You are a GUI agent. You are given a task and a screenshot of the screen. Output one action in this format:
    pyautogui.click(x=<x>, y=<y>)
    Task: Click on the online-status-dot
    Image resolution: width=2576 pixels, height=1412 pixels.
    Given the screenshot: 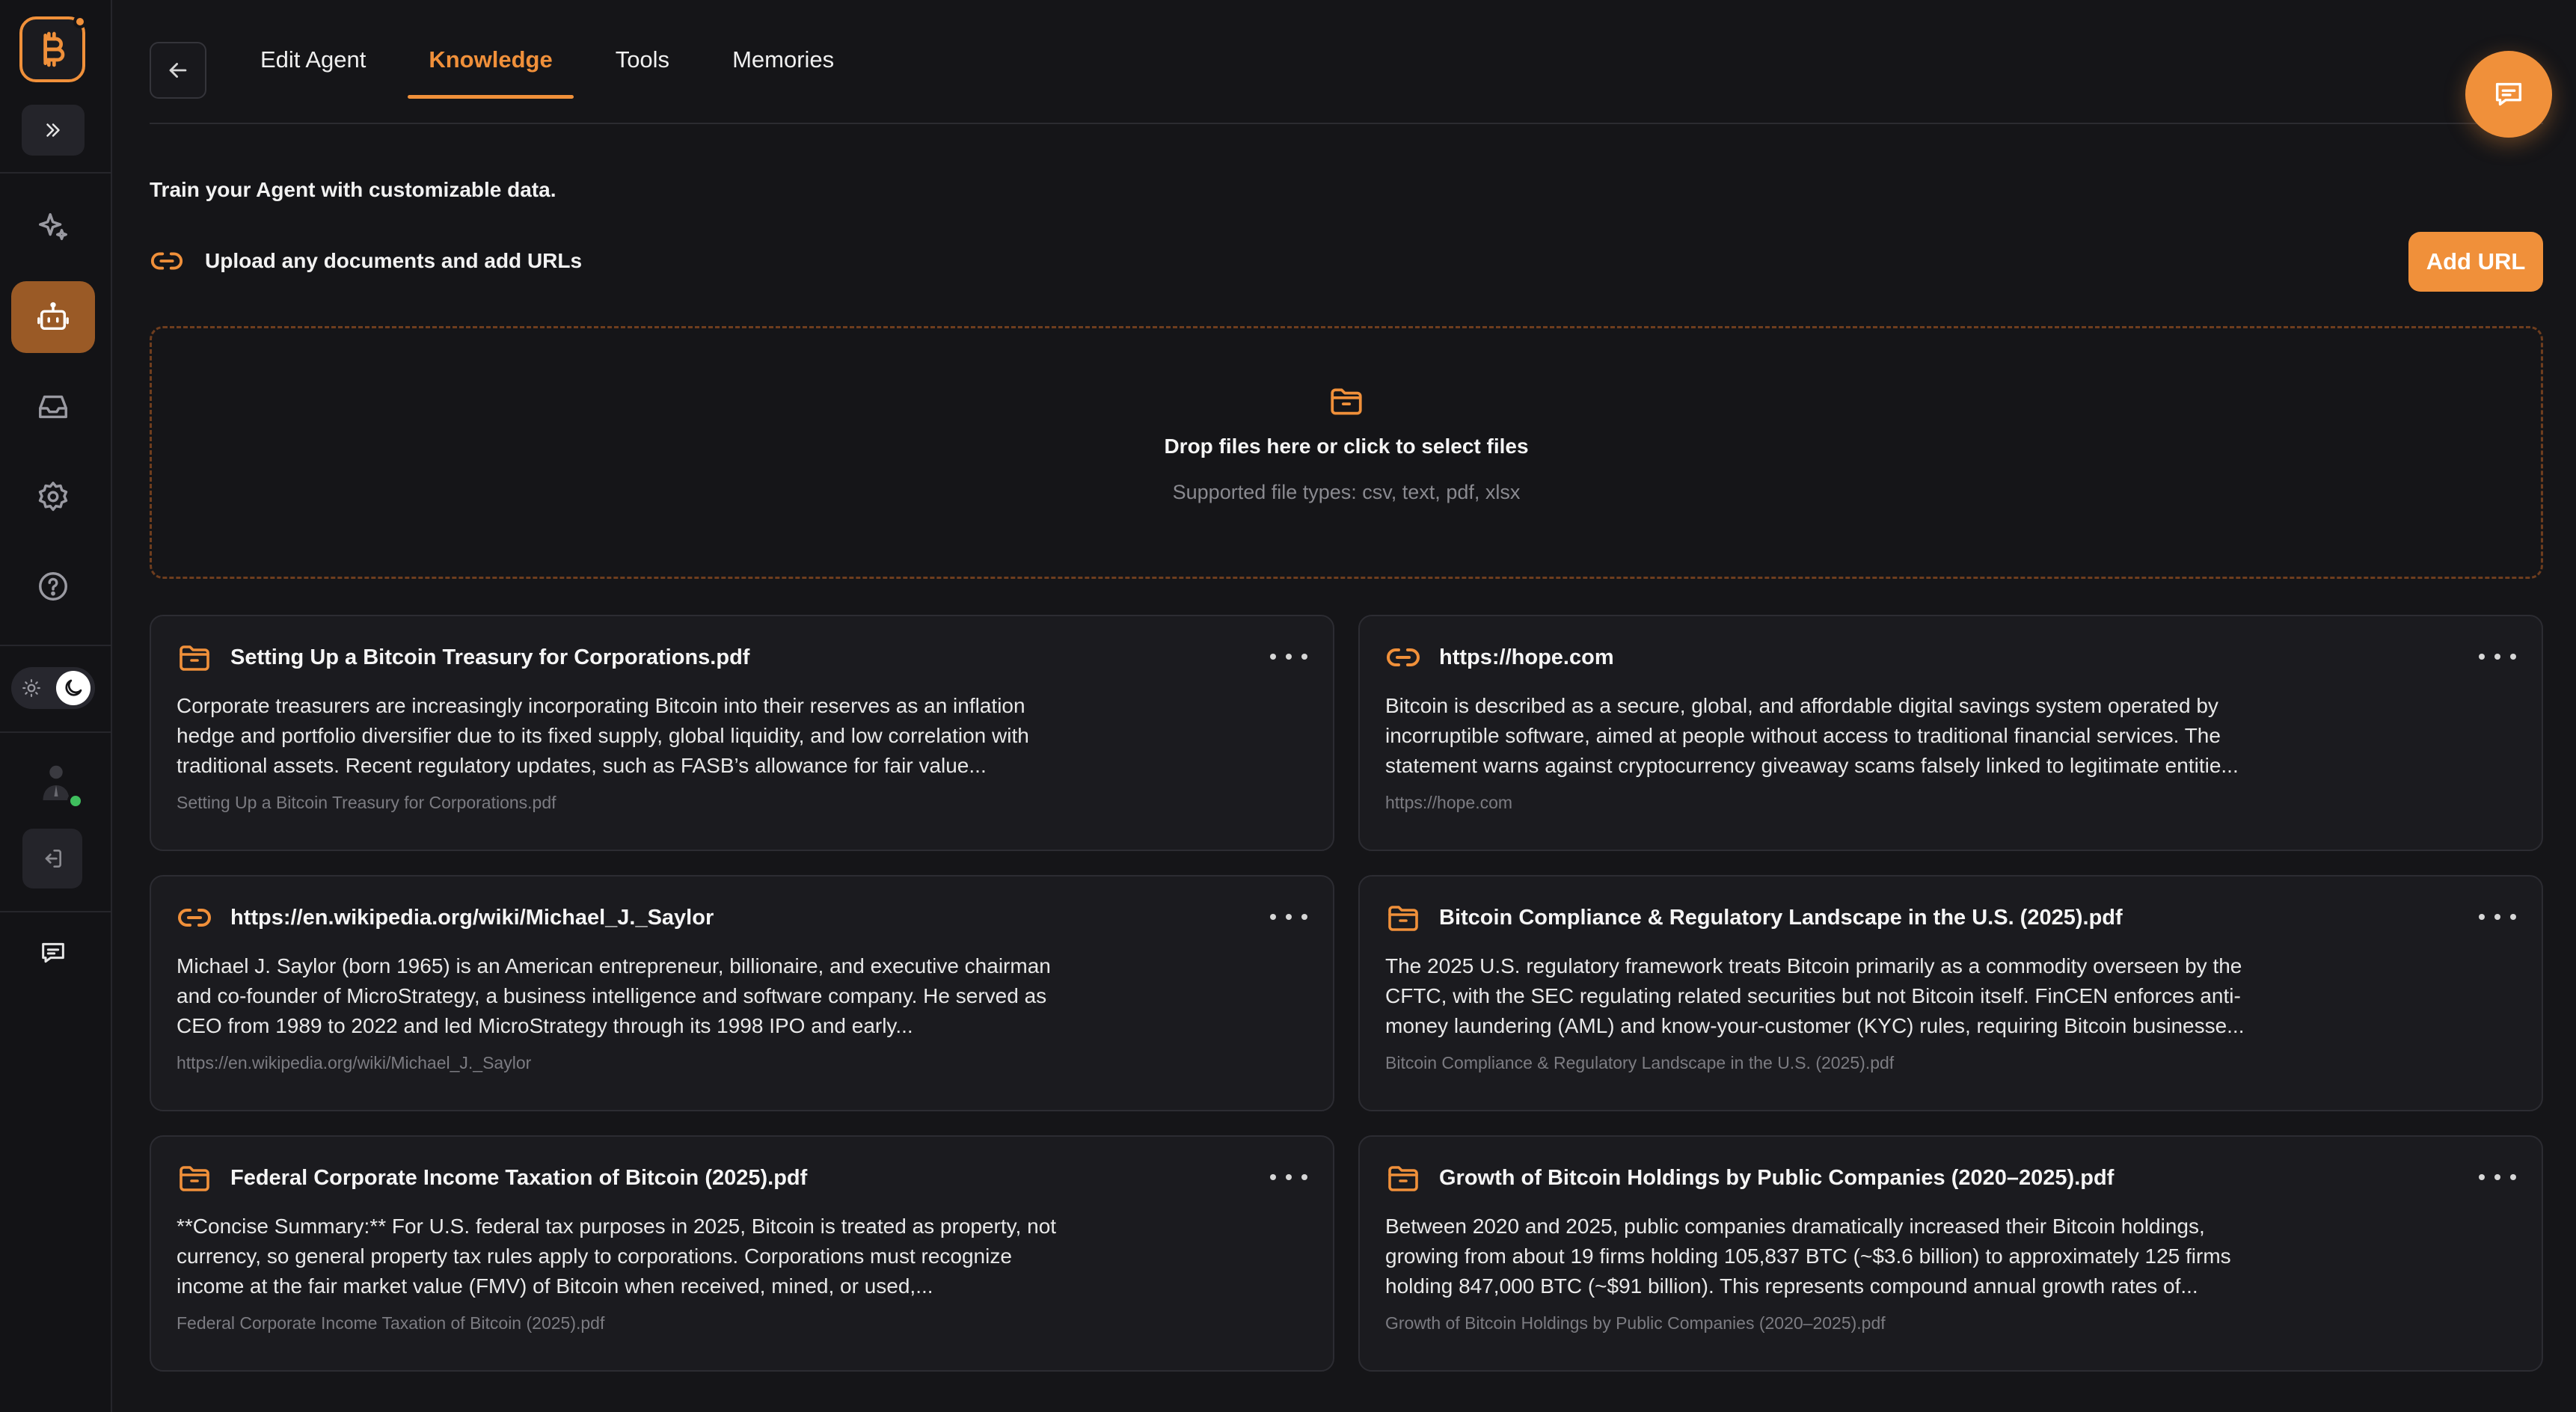 What is the action you would take?
    pyautogui.click(x=75, y=801)
    